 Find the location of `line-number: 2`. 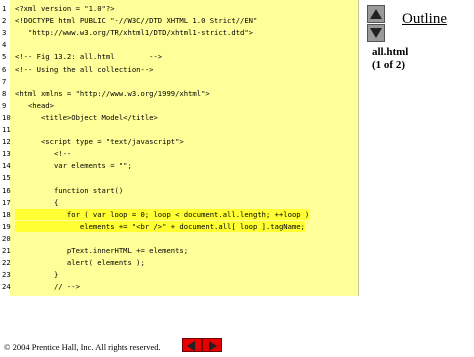

line-number: 2 is located at coordinates (4, 21).